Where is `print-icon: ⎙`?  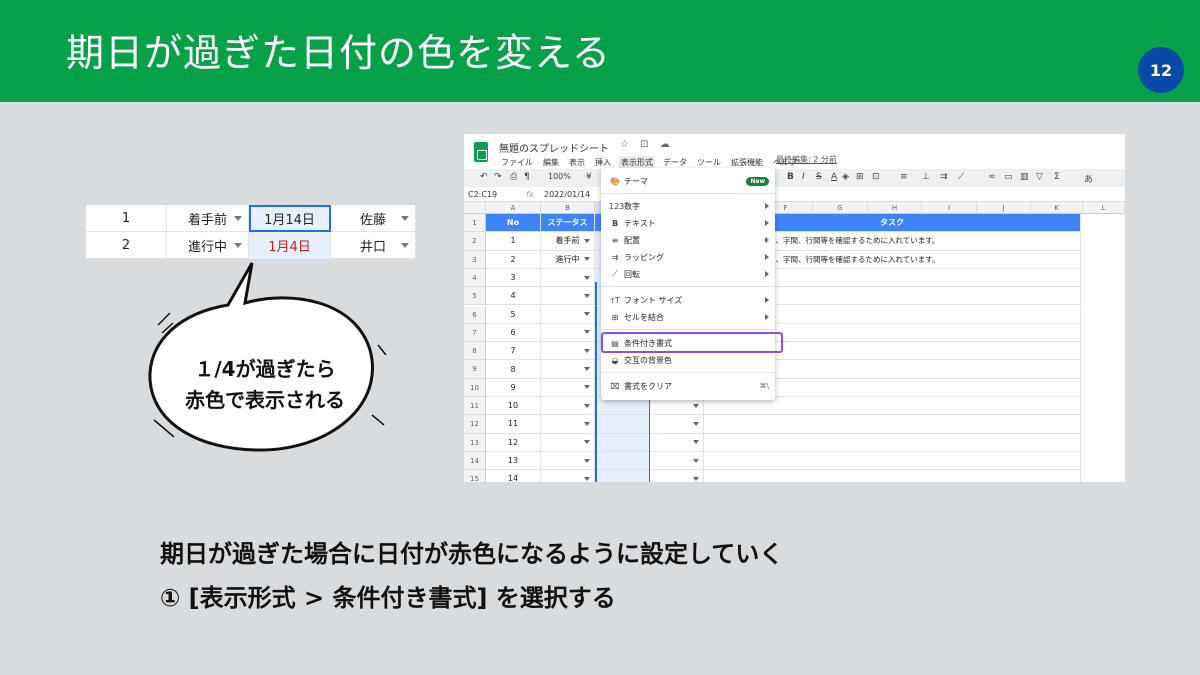 print-icon: ⎙ is located at coordinates (513, 177).